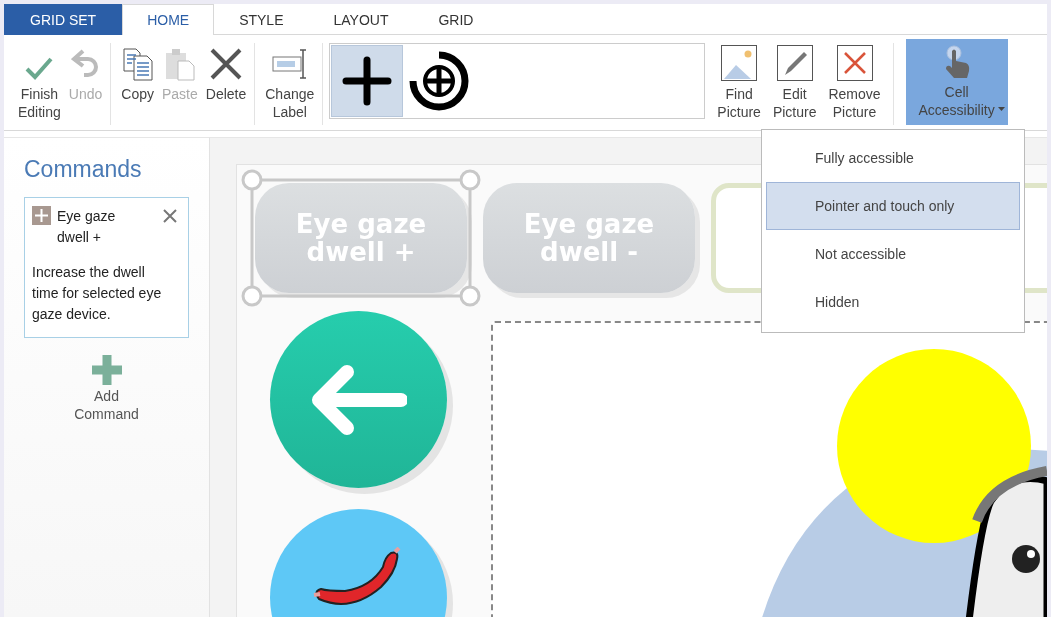 This screenshot has width=1051, height=617. Describe the element at coordinates (137, 64) in the screenshot. I see `copy-documents-icon` at that location.